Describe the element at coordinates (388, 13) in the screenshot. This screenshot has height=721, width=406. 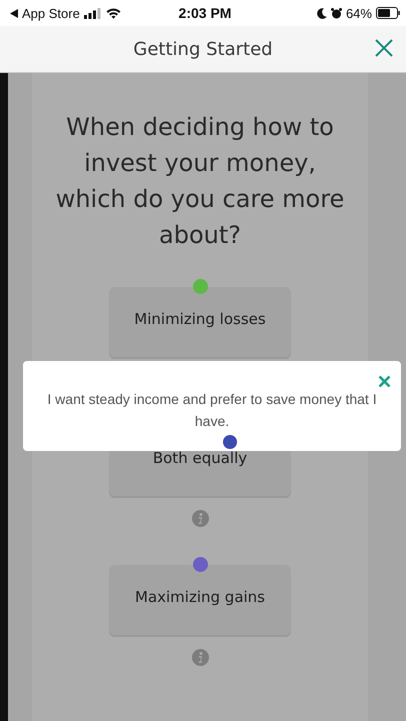
I see `battery-icon` at that location.